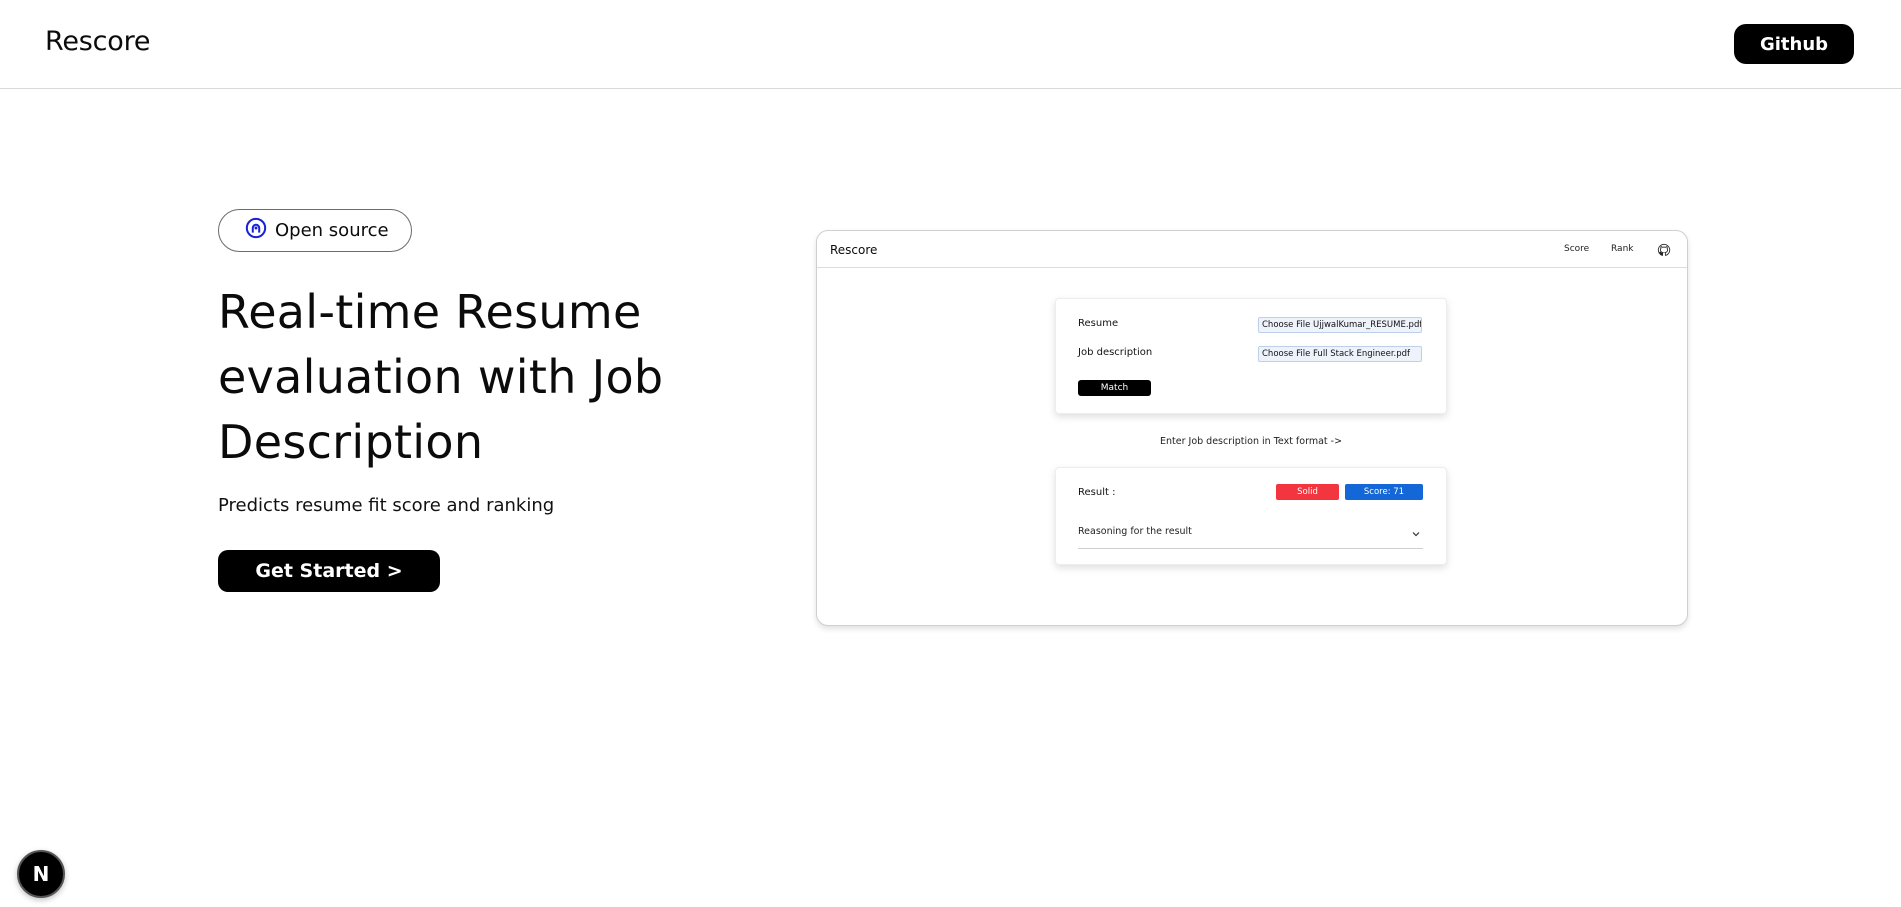 This screenshot has width=1901, height=907. Describe the element at coordinates (441, 377) in the screenshot. I see `headline-line: evaluation with Job` at that location.